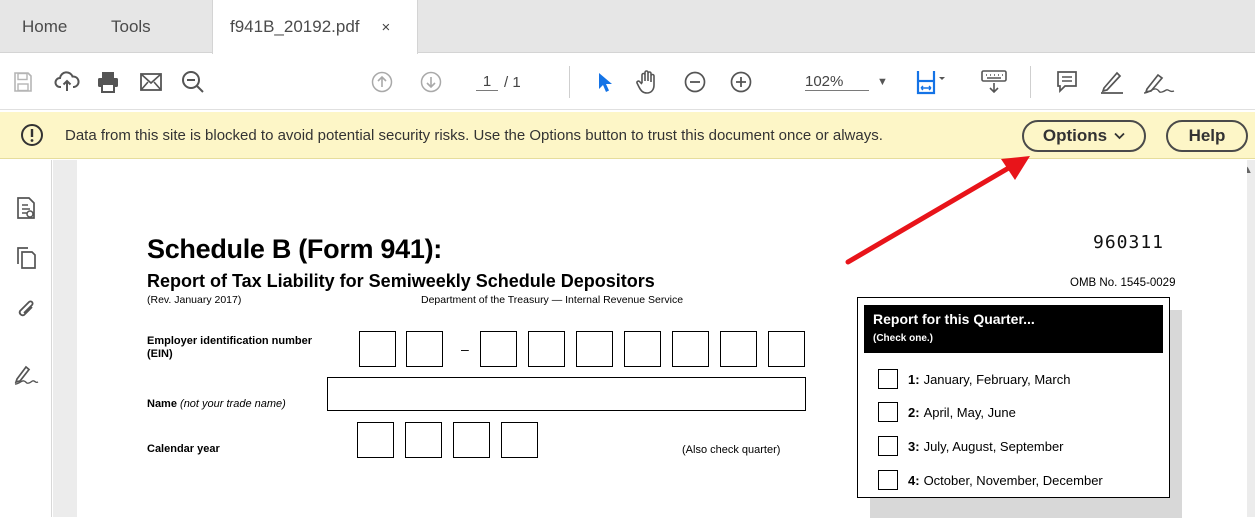  I want to click on page-navigator: 1 / 1, so click(498, 82).